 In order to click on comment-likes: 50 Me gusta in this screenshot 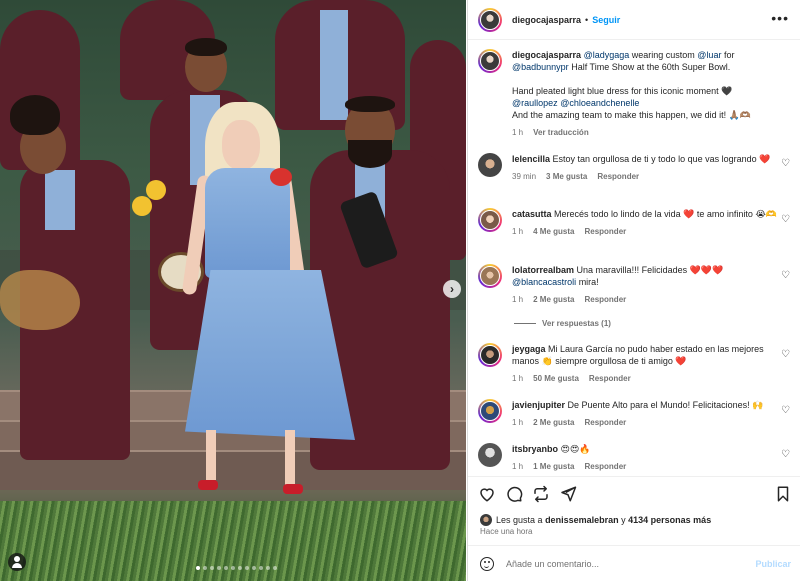, I will do `click(556, 379)`.